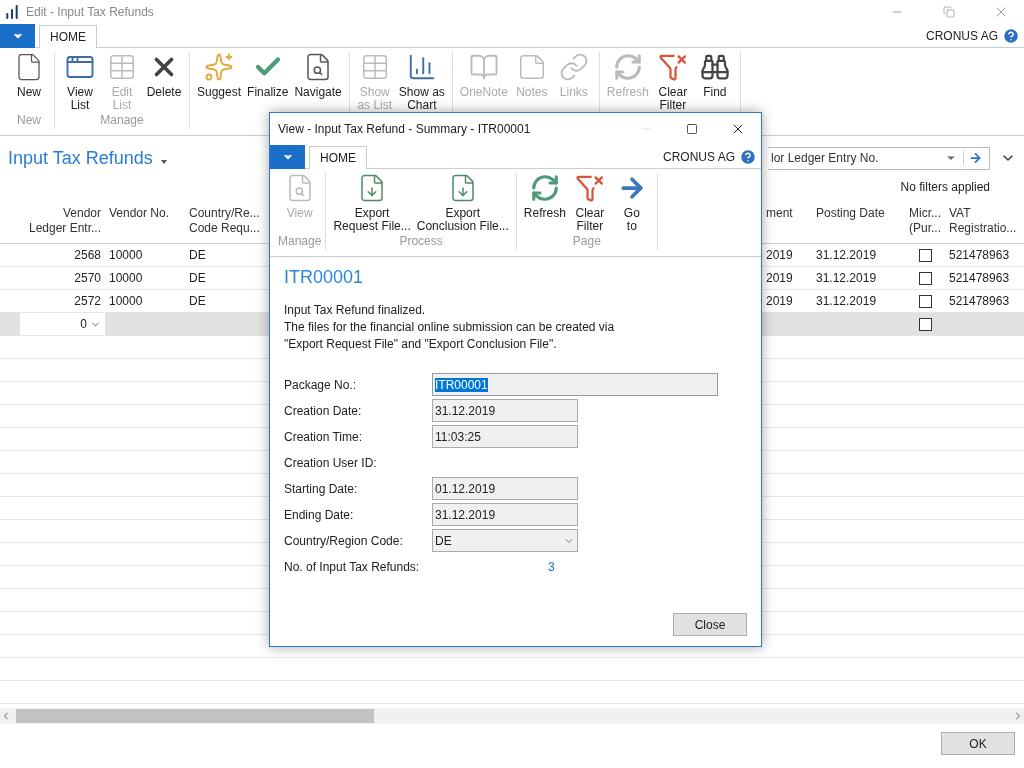 The height and width of the screenshot is (768, 1024). I want to click on ribbon-button: Find, so click(714, 82).